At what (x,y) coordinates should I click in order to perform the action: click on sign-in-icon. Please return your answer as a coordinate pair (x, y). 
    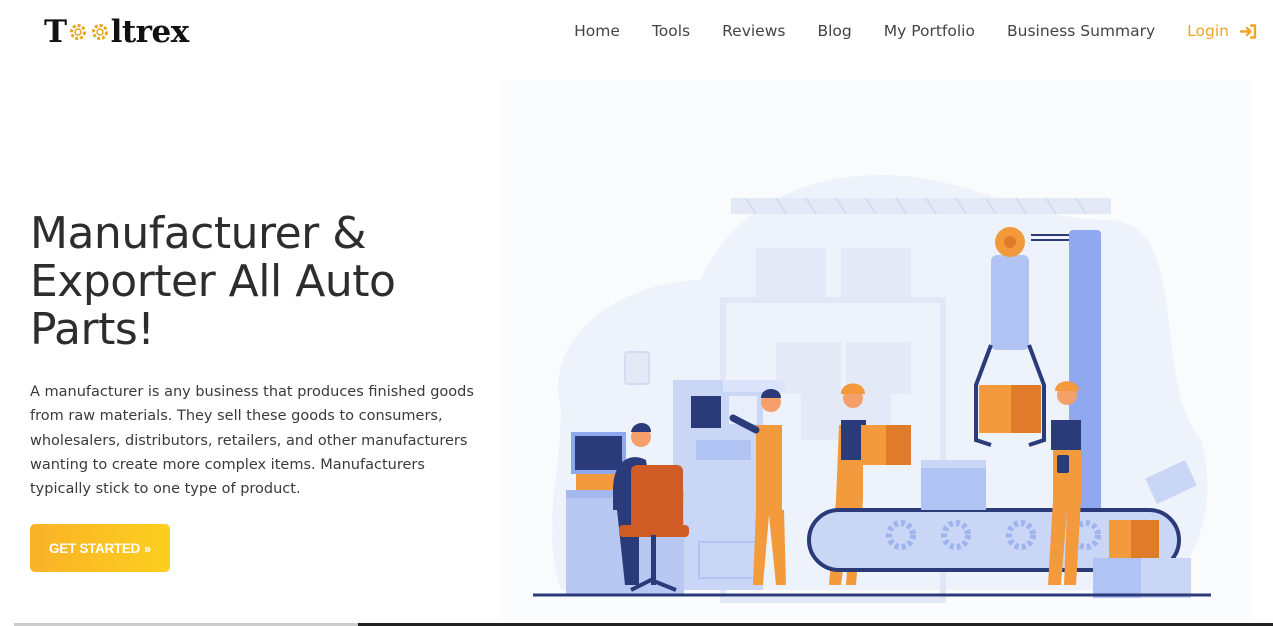
    Looking at the image, I should click on (1248, 31).